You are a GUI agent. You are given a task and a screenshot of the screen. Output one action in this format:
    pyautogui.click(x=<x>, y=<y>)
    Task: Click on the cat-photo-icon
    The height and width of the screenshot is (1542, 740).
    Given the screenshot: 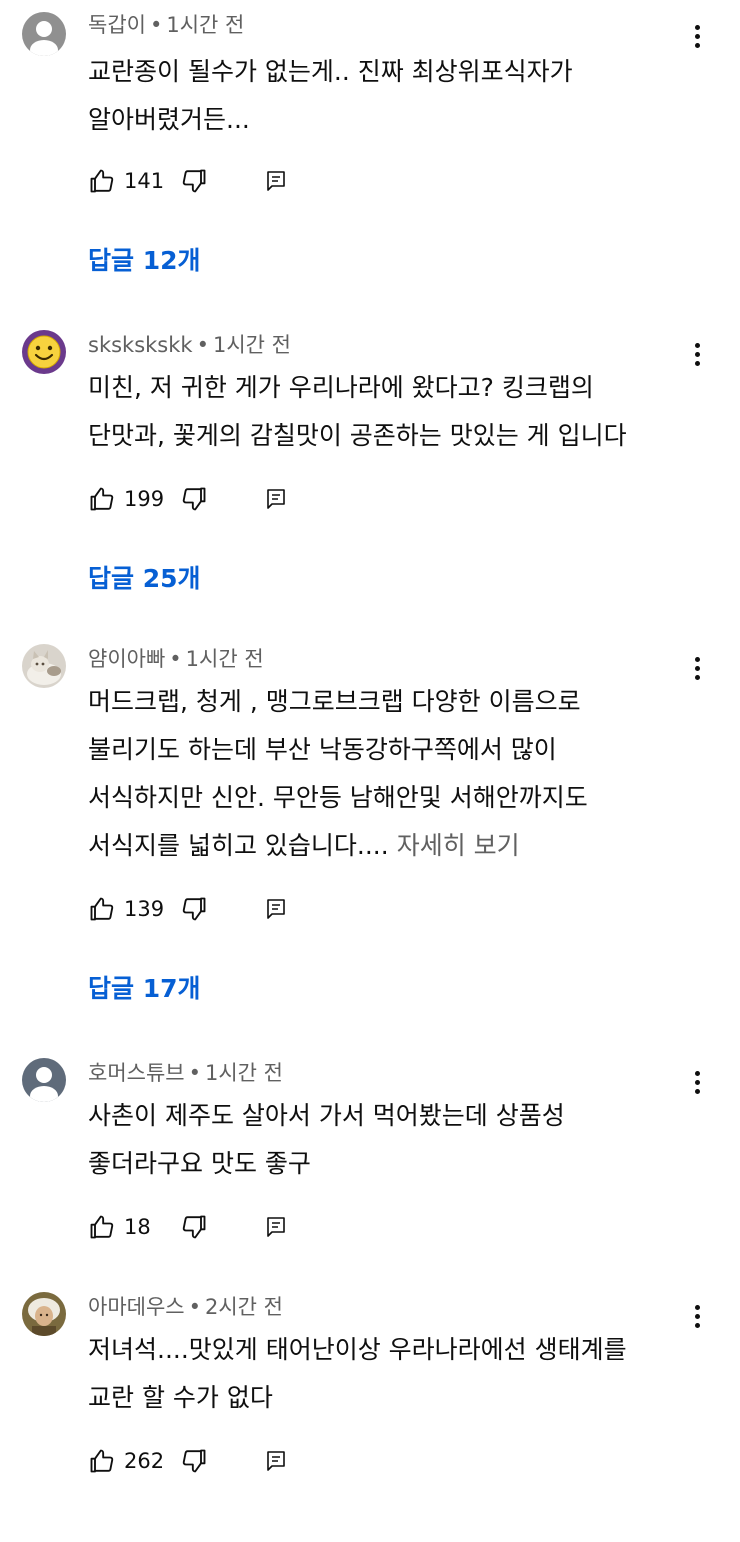 What is the action you would take?
    pyautogui.click(x=44, y=666)
    